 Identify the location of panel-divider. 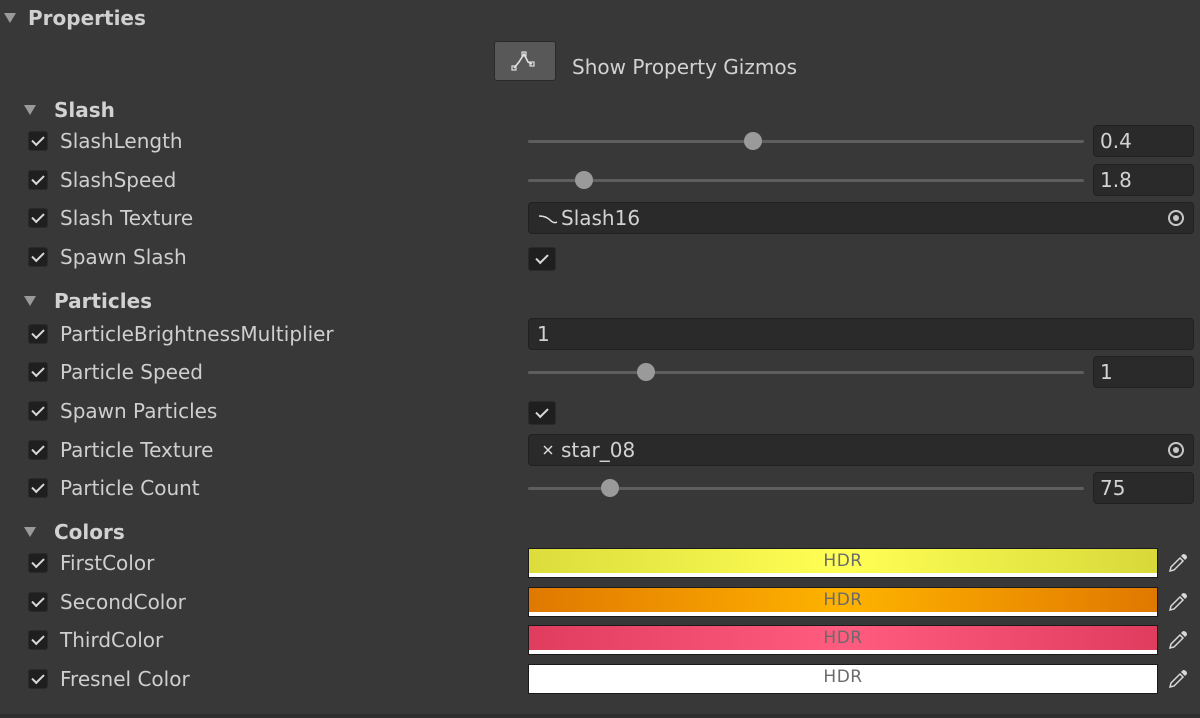
(600, 716).